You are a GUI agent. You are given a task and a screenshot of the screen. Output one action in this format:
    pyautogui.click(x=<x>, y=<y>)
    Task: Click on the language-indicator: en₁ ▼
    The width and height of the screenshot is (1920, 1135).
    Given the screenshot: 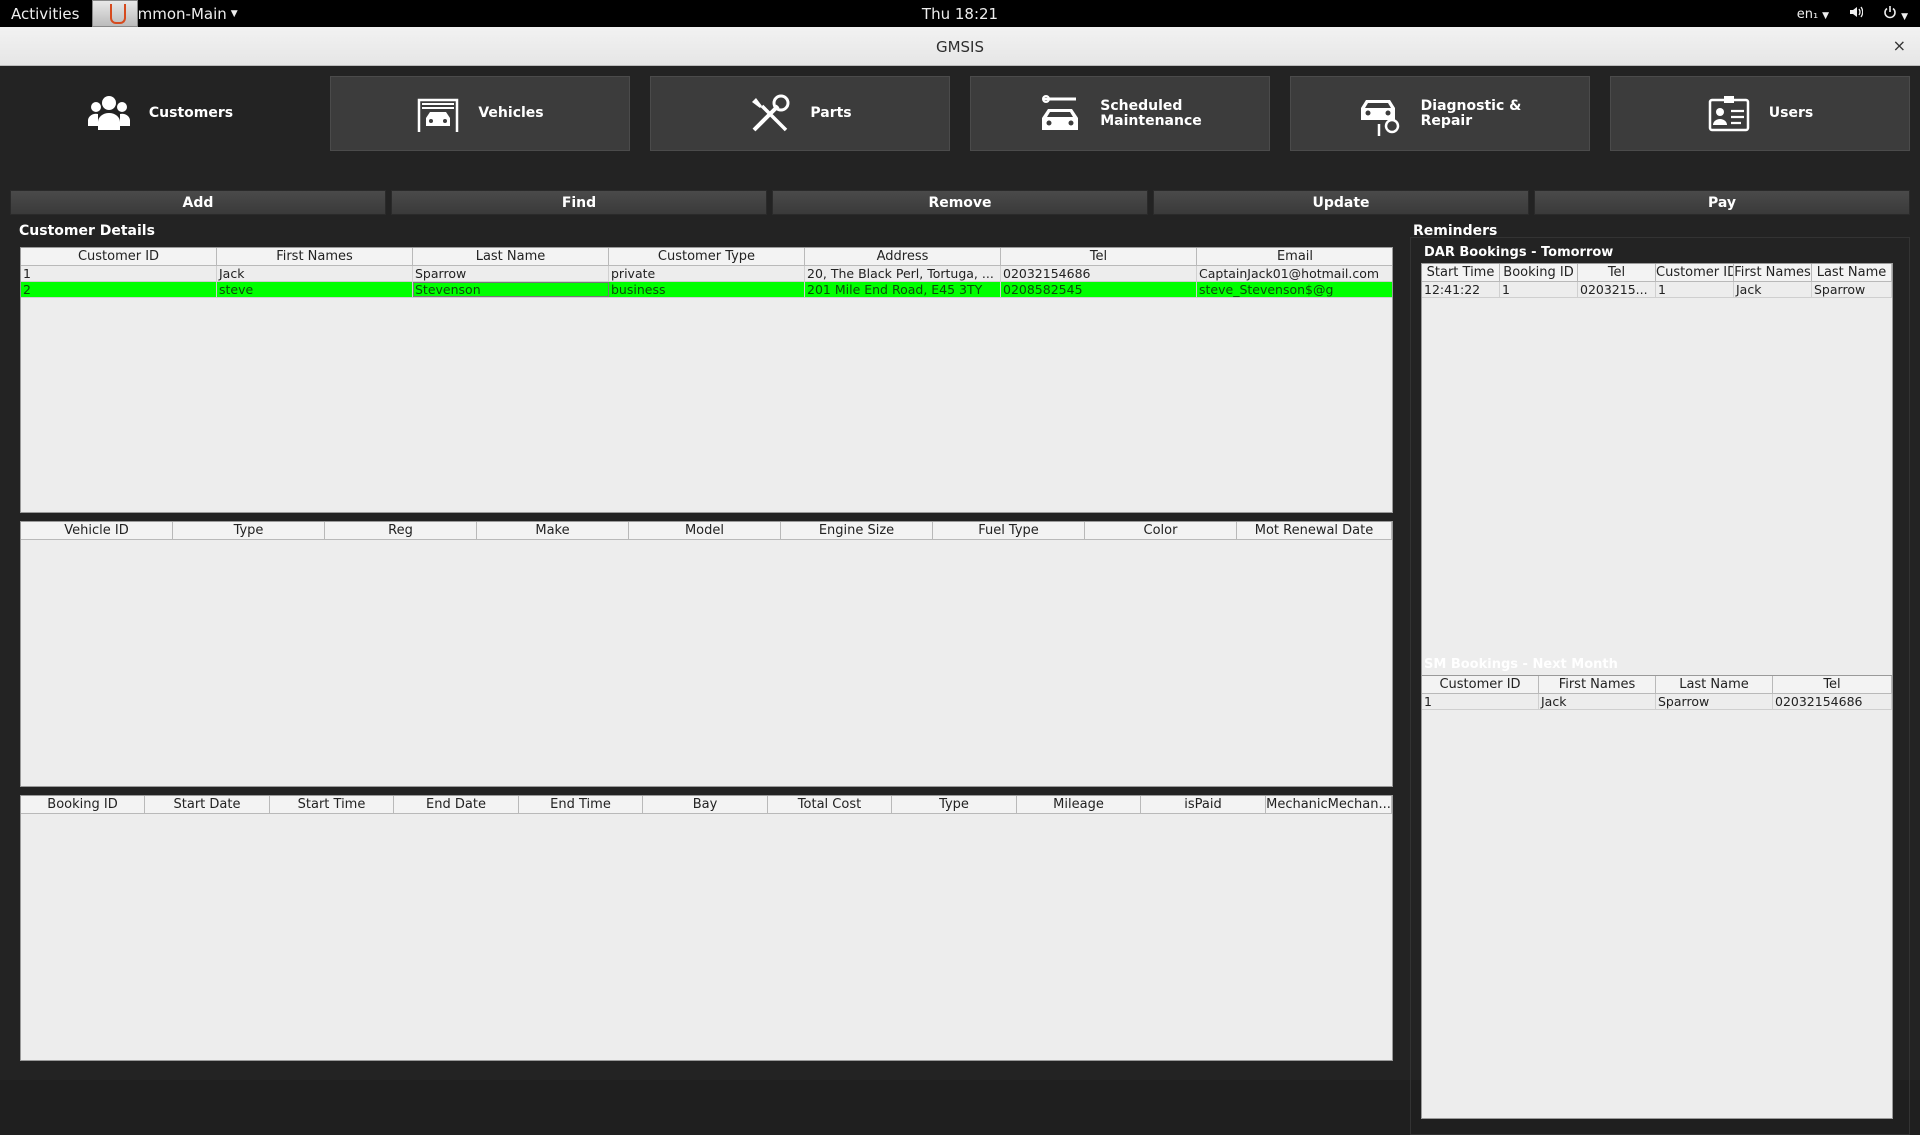 What is the action you would take?
    pyautogui.click(x=1813, y=14)
    